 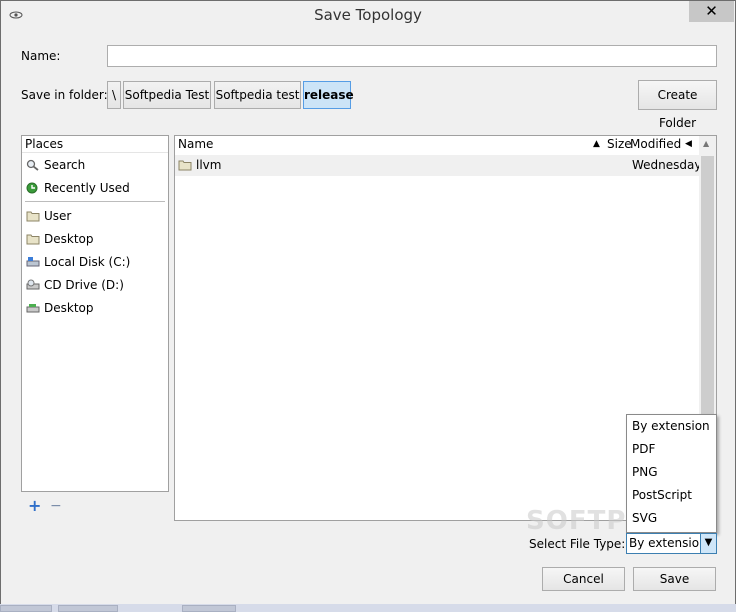 What do you see at coordinates (65, 164) in the screenshot?
I see `place-label: Search` at bounding box center [65, 164].